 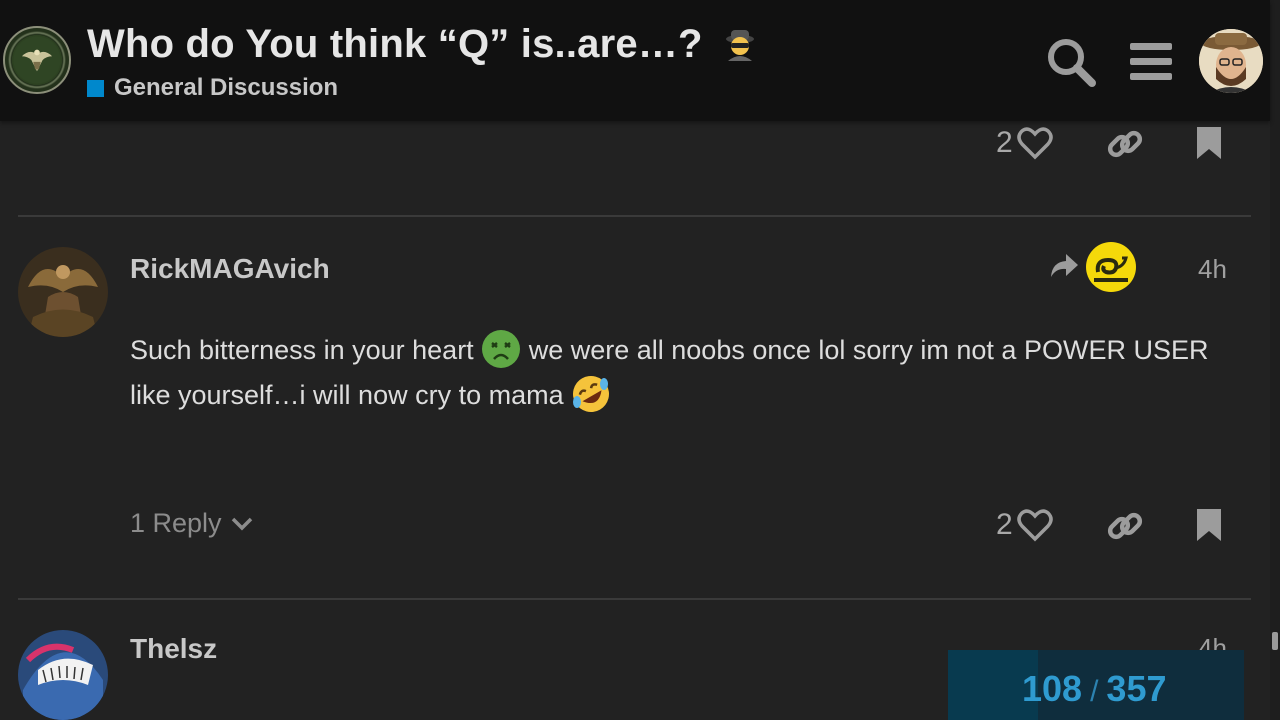 What do you see at coordinates (739, 45) in the screenshot?
I see `detective-emoji-icon` at bounding box center [739, 45].